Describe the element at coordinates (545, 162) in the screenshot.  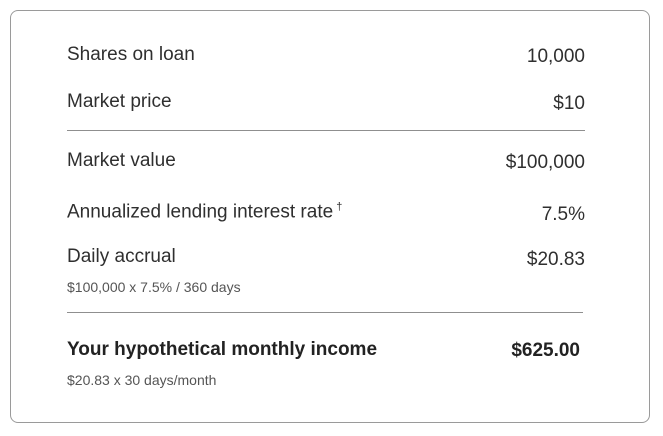
I see `market-value-value: $100,000` at that location.